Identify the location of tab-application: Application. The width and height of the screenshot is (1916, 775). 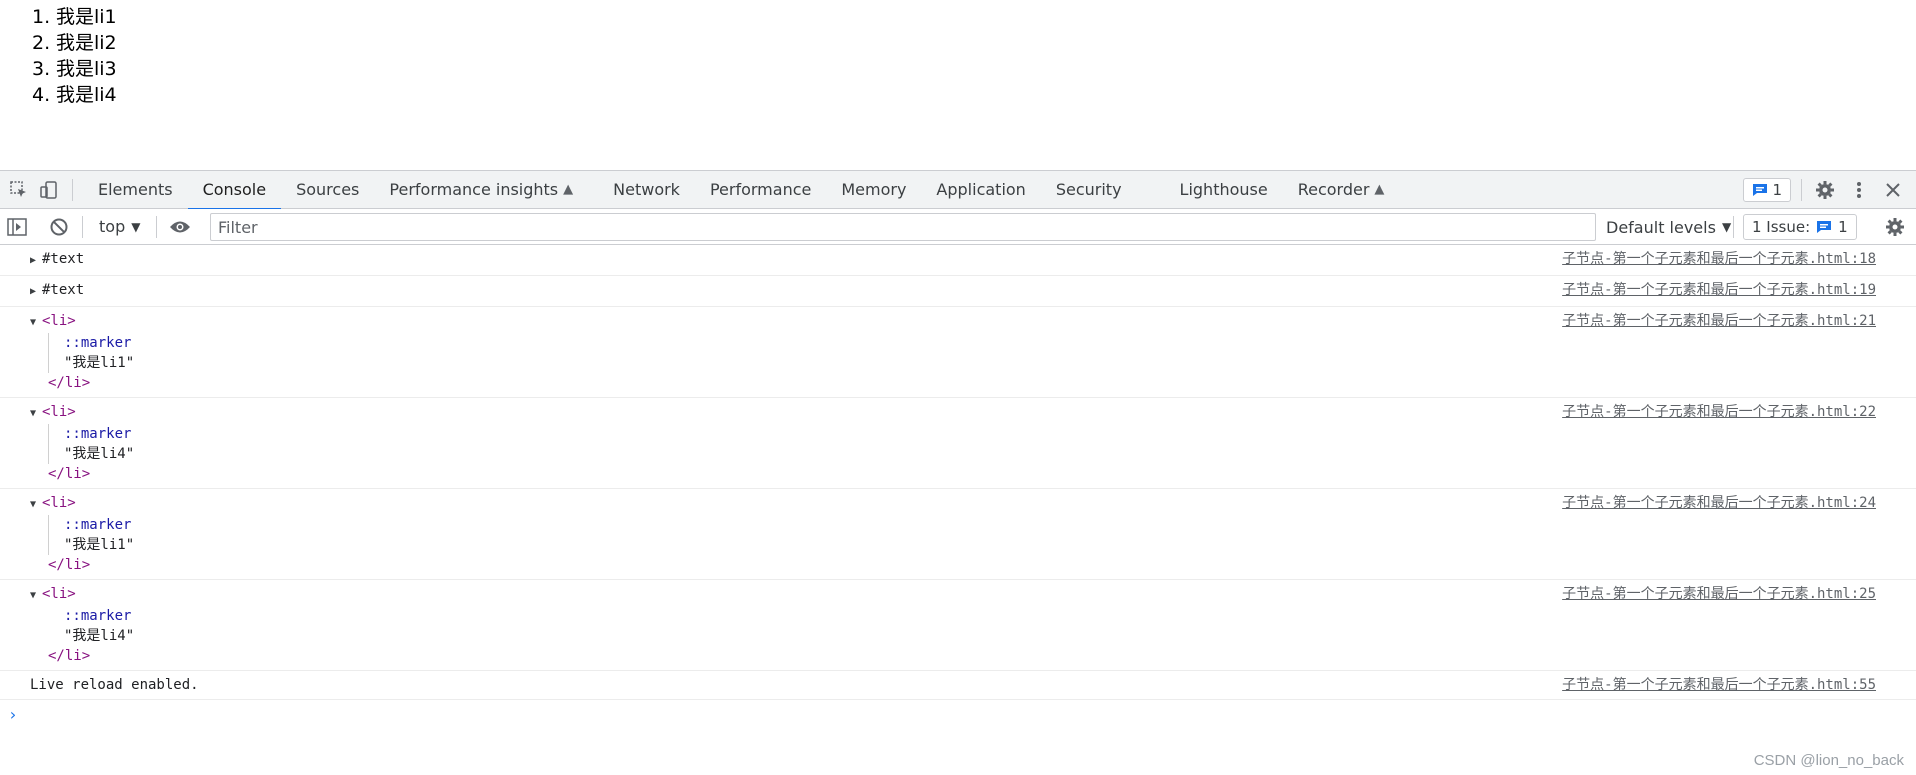
(980, 190).